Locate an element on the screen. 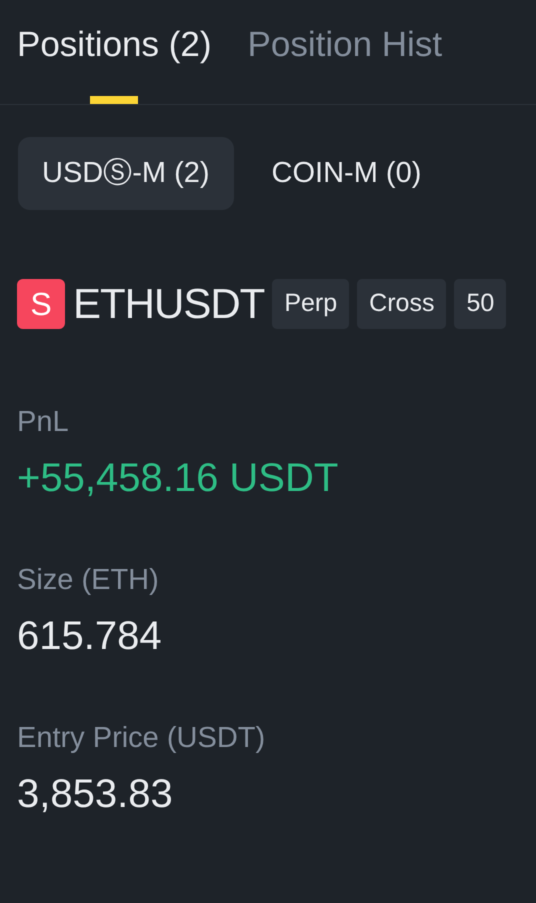  field-value: 615.784 is located at coordinates (90, 636).